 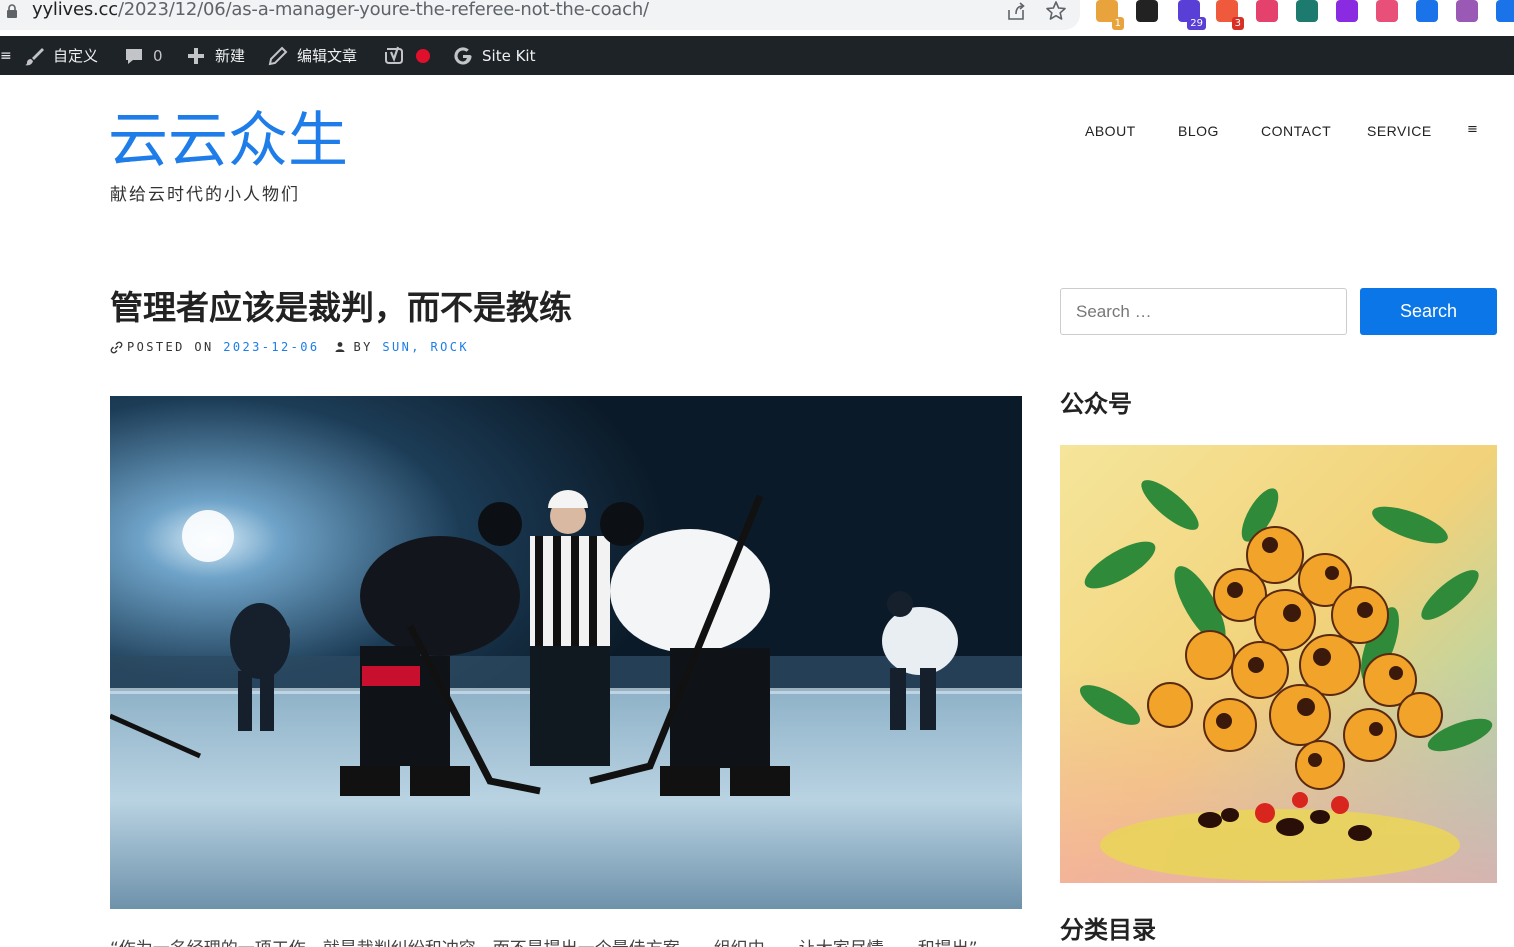 What do you see at coordinates (134, 56) in the screenshot?
I see `comment-bubble-icon` at bounding box center [134, 56].